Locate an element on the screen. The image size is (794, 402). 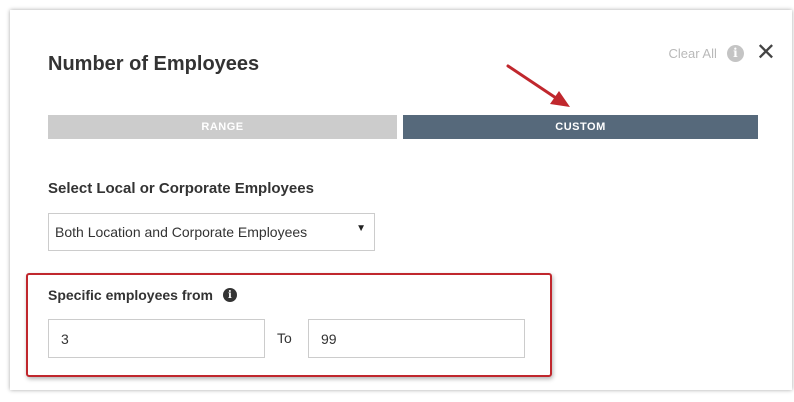
specific-employees-label: Specific employees from i is located at coordinates (142, 295).